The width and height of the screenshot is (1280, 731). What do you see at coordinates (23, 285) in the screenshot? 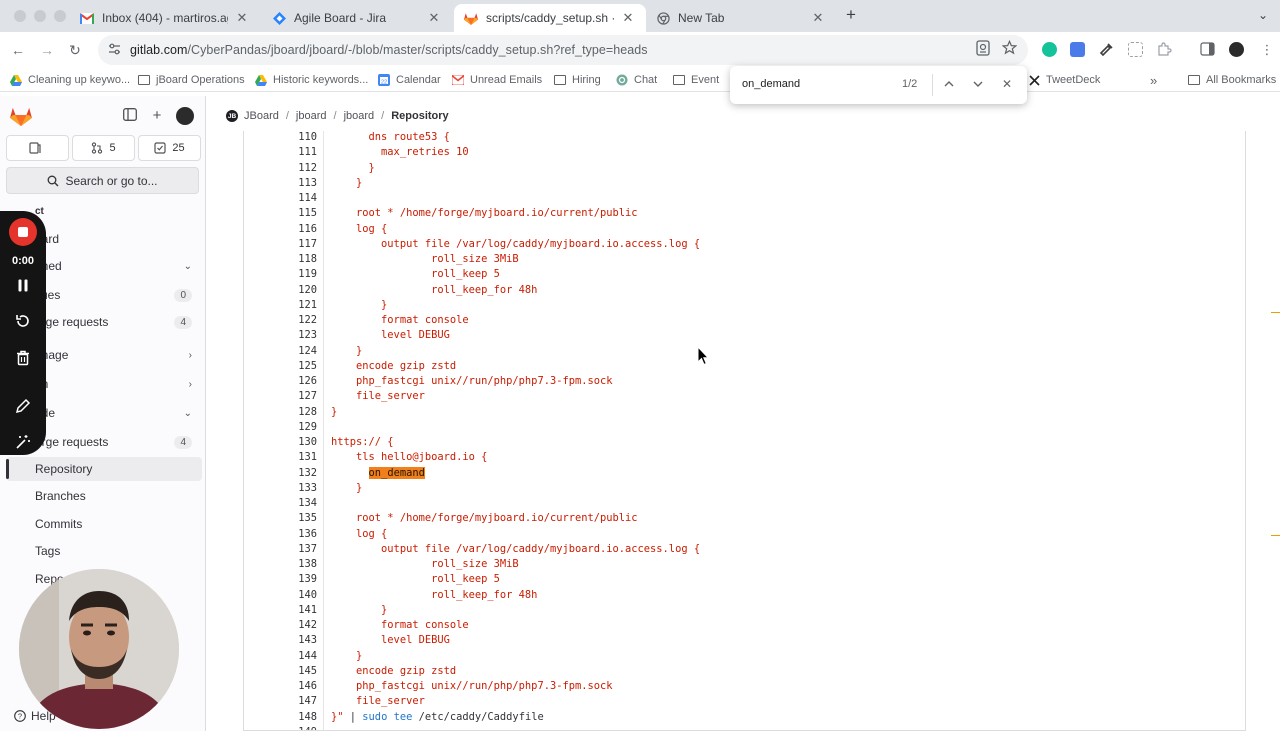
I see `pause-icon` at bounding box center [23, 285].